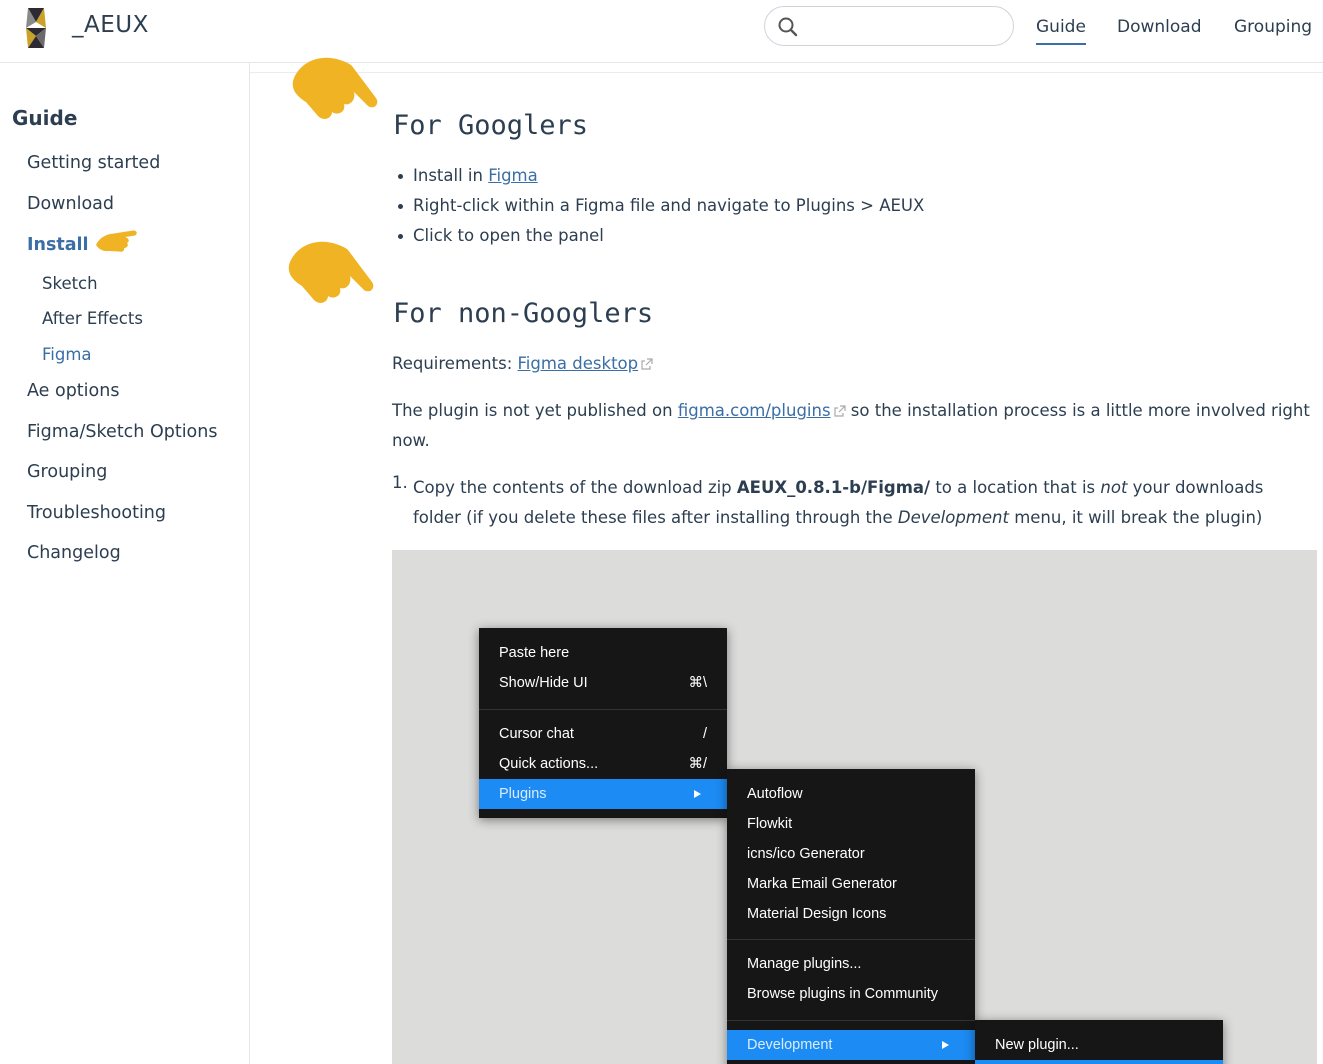 This screenshot has width=1323, height=1064. What do you see at coordinates (1061, 31) in the screenshot?
I see `nav-link-guide: Guide` at bounding box center [1061, 31].